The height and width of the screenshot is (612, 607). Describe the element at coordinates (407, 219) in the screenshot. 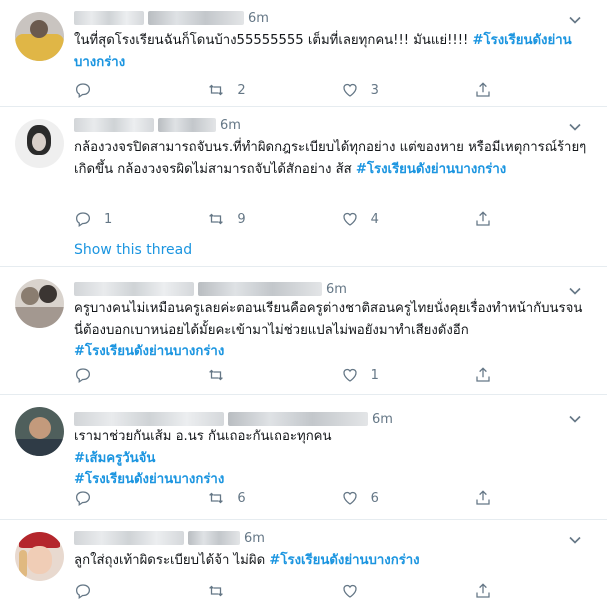

I see `like-button: 4` at that location.